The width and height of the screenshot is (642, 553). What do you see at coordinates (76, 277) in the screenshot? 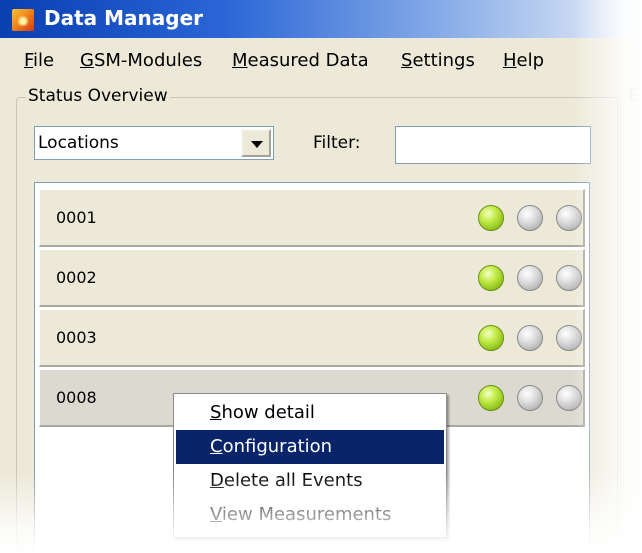
I see `location-id: 0002` at bounding box center [76, 277].